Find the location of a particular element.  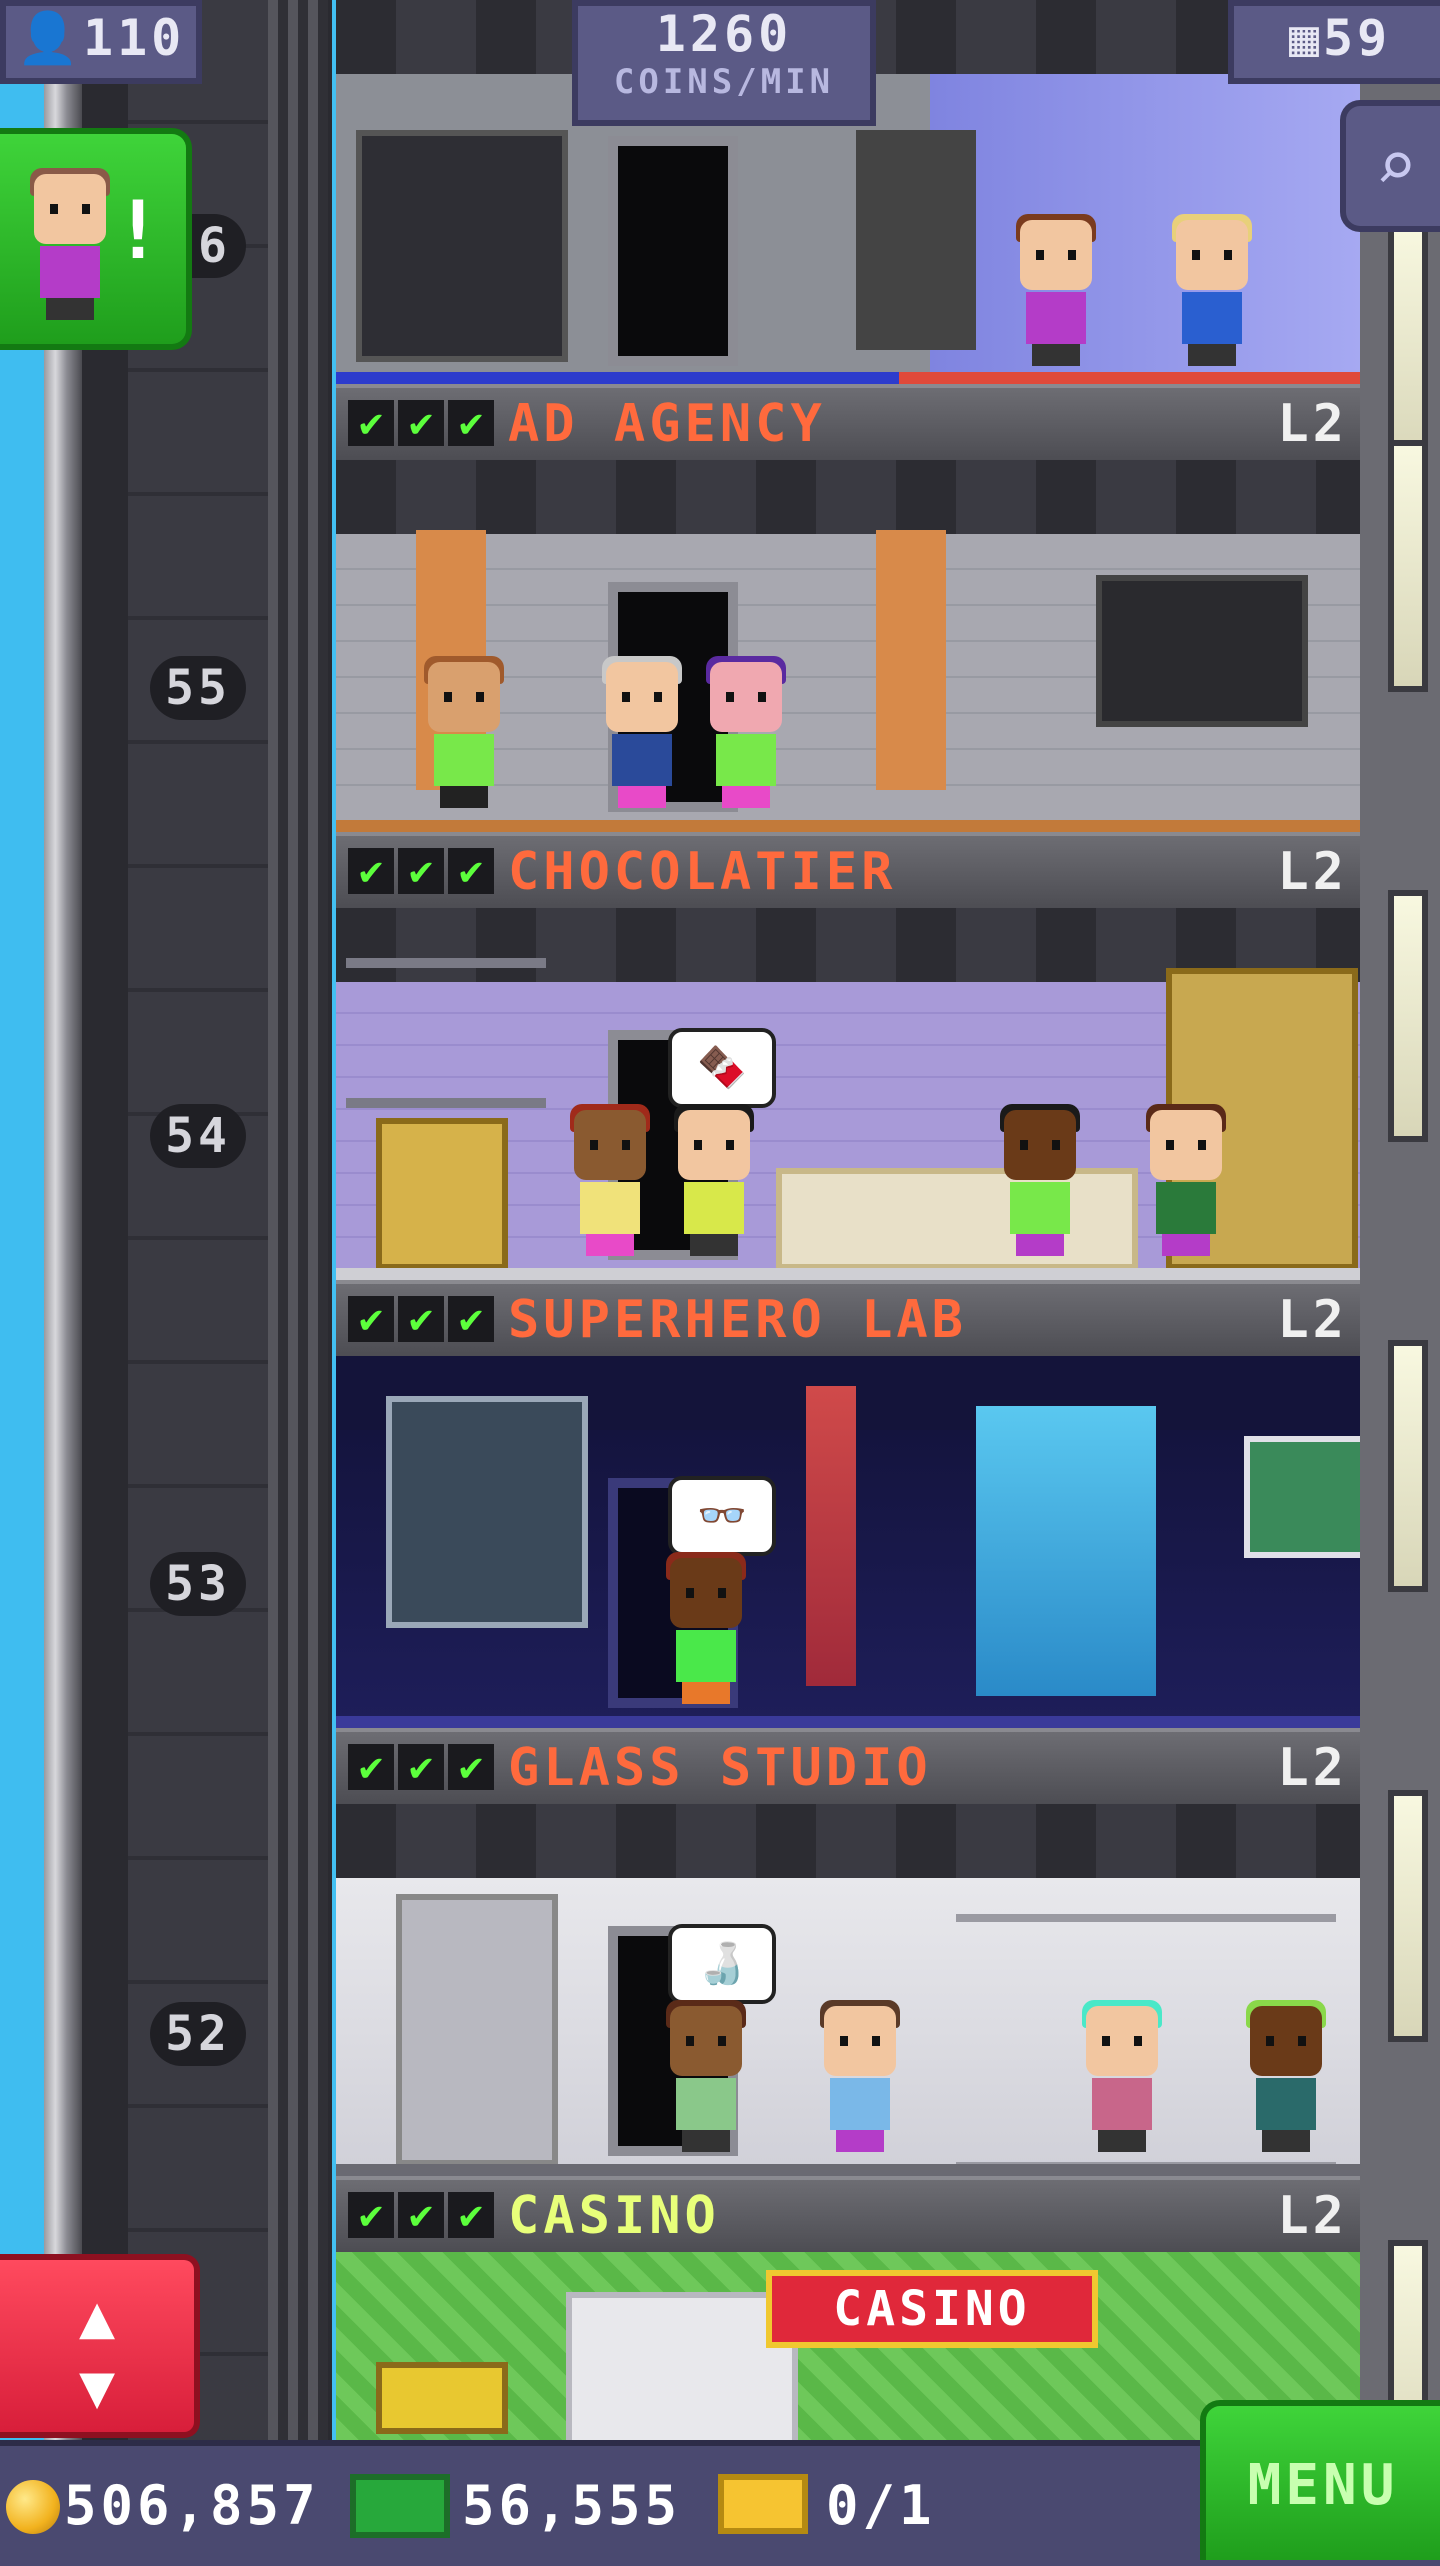

dna-tube is located at coordinates (831, 1536).